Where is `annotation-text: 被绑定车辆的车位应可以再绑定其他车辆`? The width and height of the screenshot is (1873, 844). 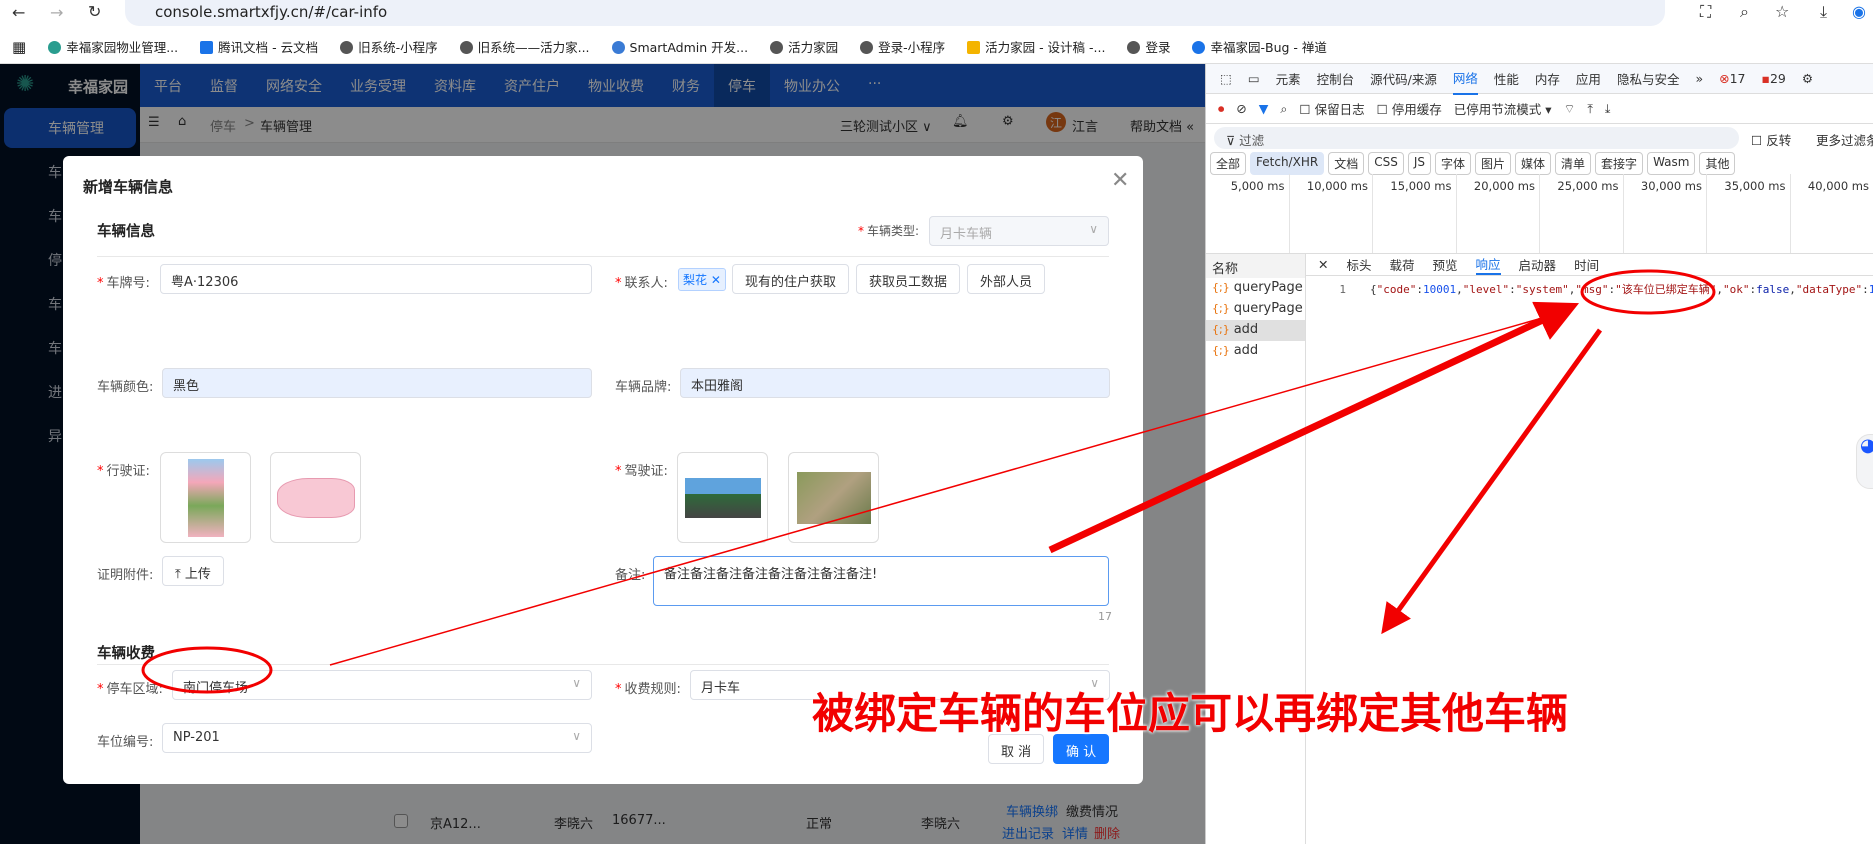 annotation-text: 被绑定车辆的车位应可以再绑定其他车辆 is located at coordinates (1190, 713).